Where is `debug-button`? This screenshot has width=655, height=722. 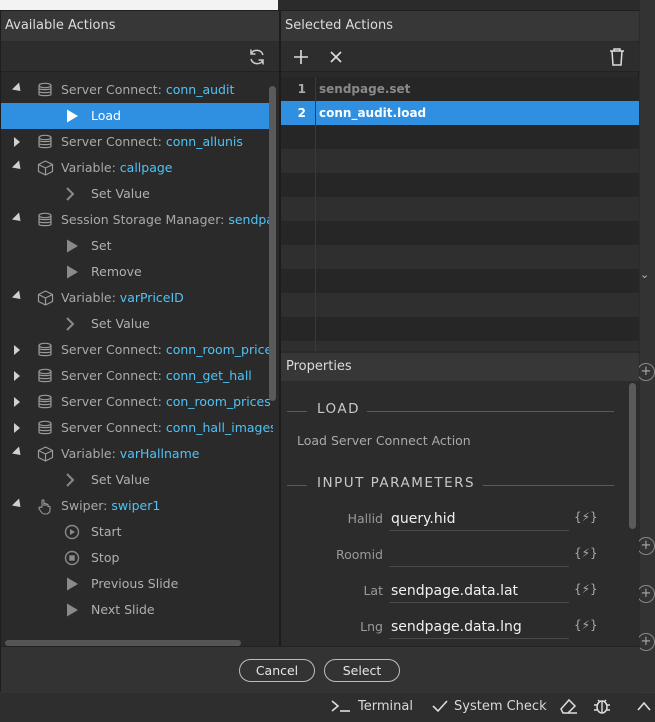
debug-button is located at coordinates (605, 706).